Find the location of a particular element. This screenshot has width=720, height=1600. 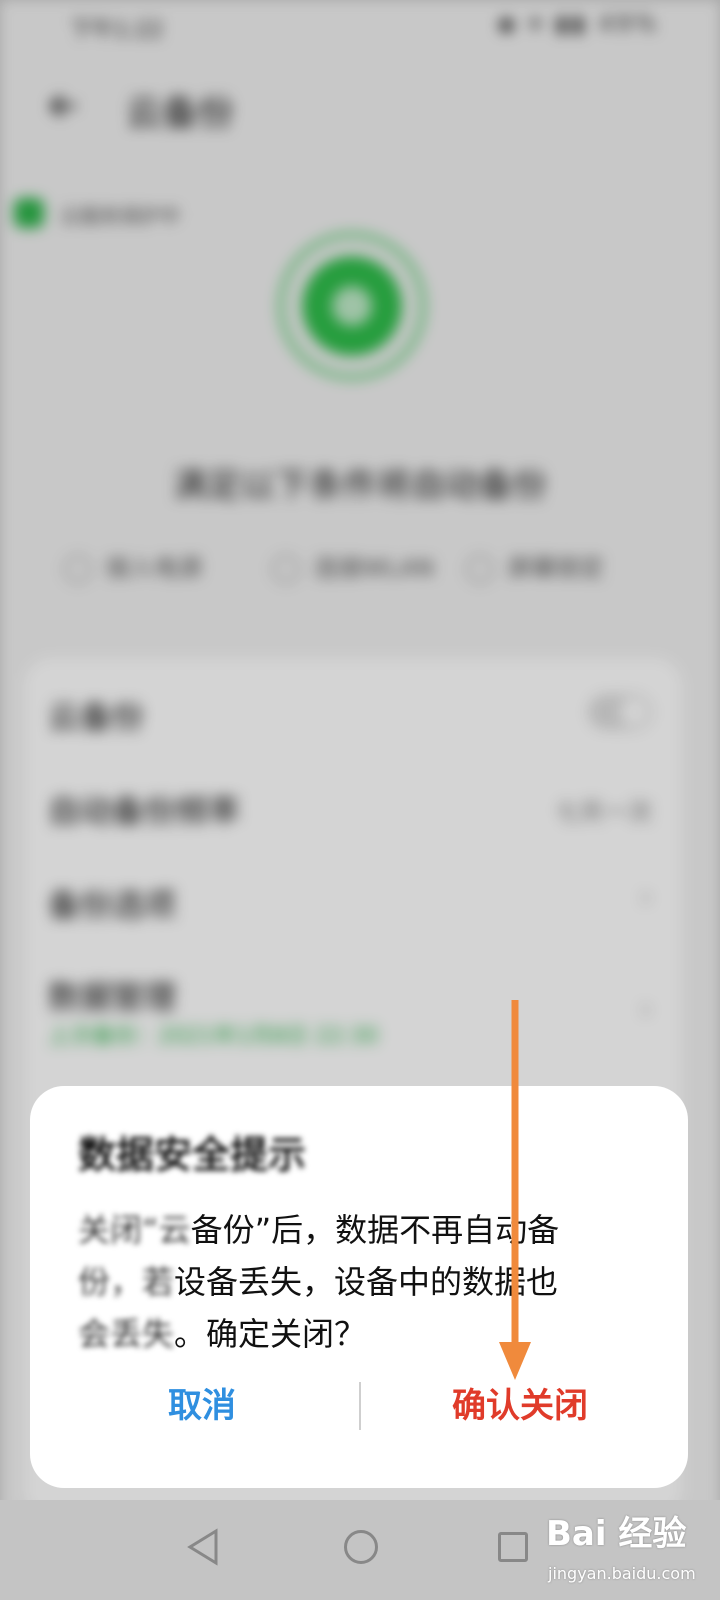

dialog-message-part: 份，若 is located at coordinates (126, 1282).